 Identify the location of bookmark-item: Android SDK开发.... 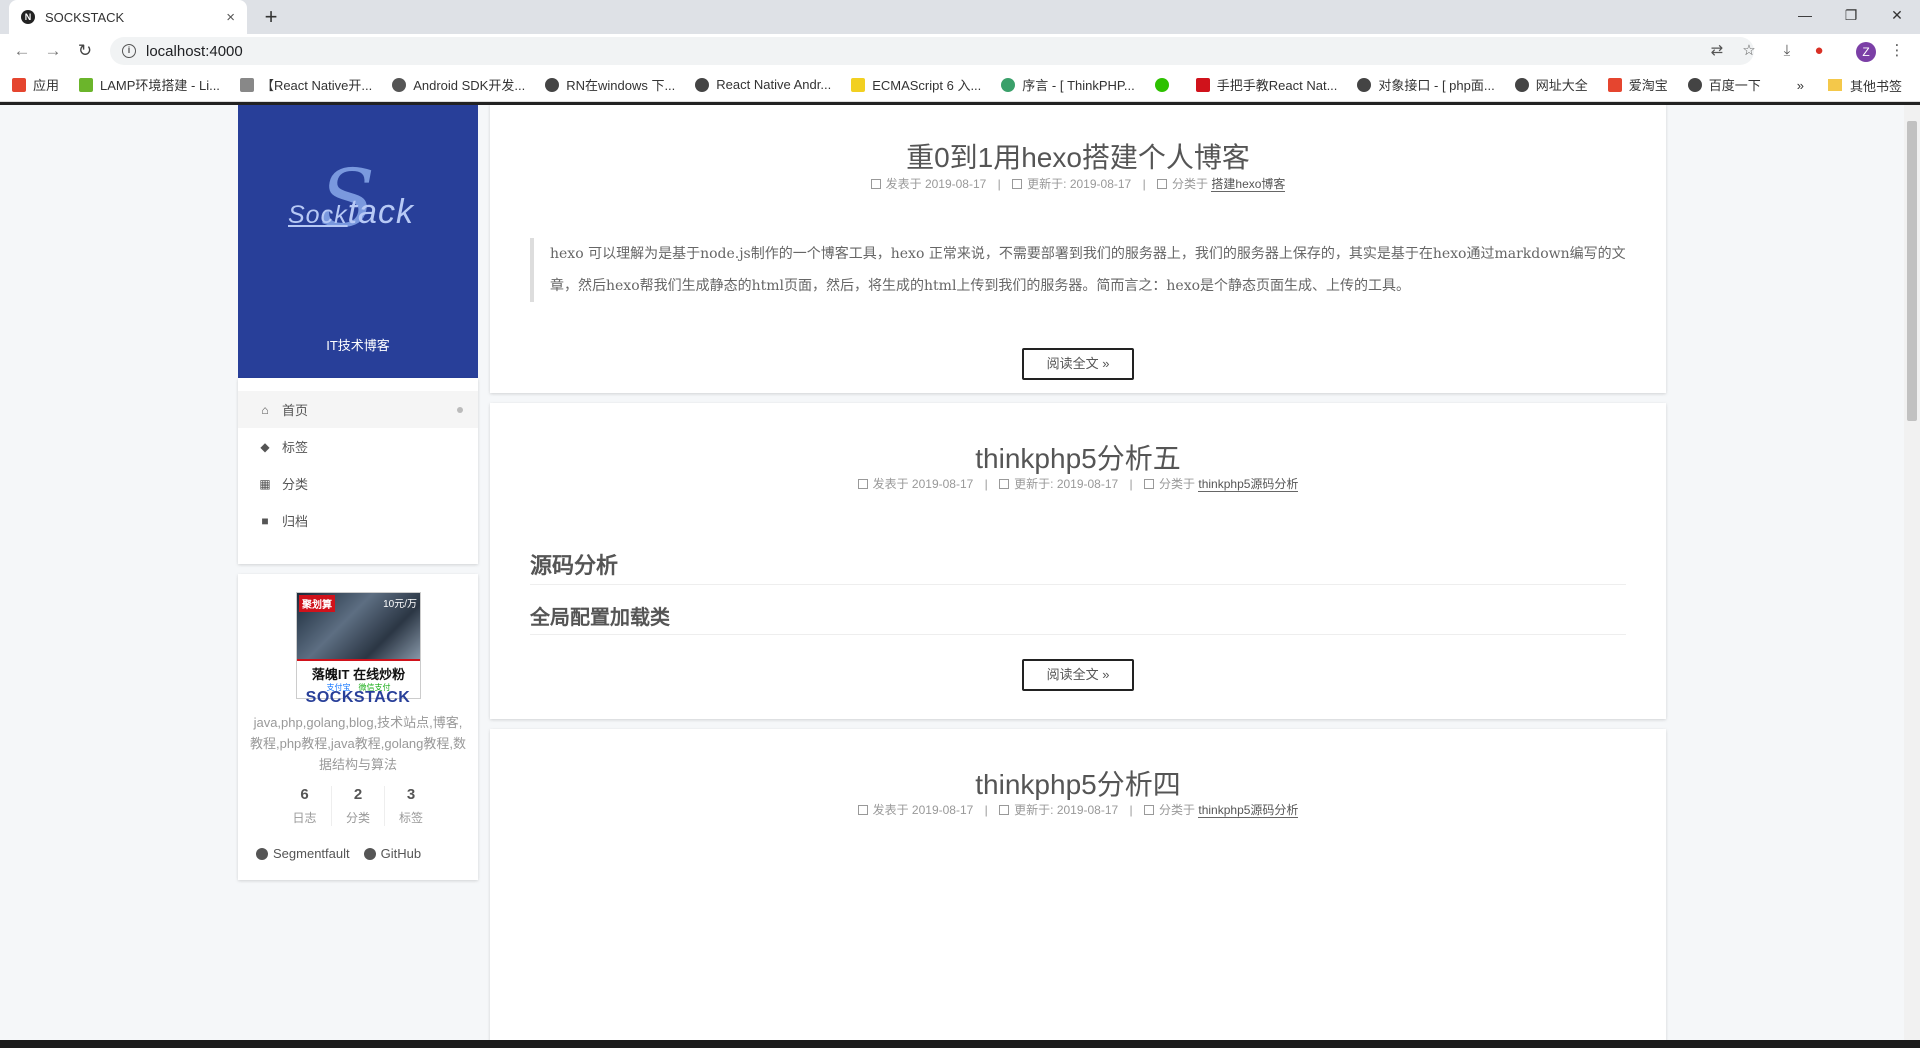
(458, 84).